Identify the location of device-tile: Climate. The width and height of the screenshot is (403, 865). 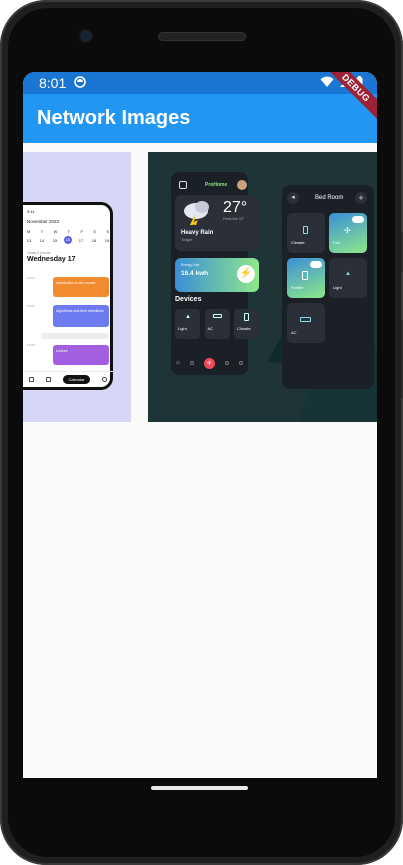
(246, 324).